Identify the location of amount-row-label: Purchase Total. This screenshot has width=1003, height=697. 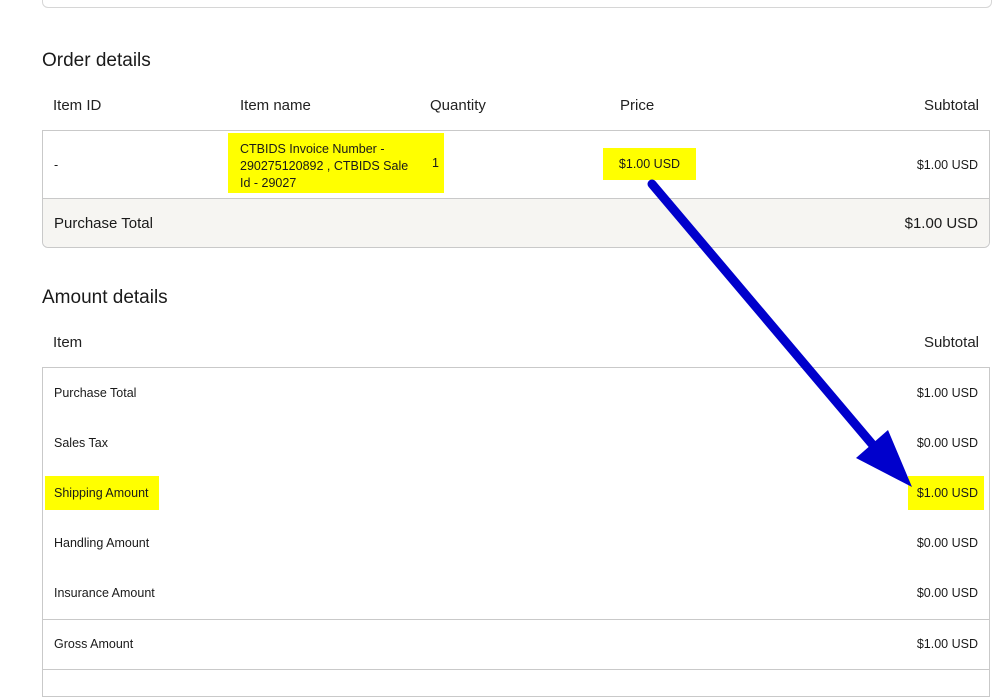
(95, 393).